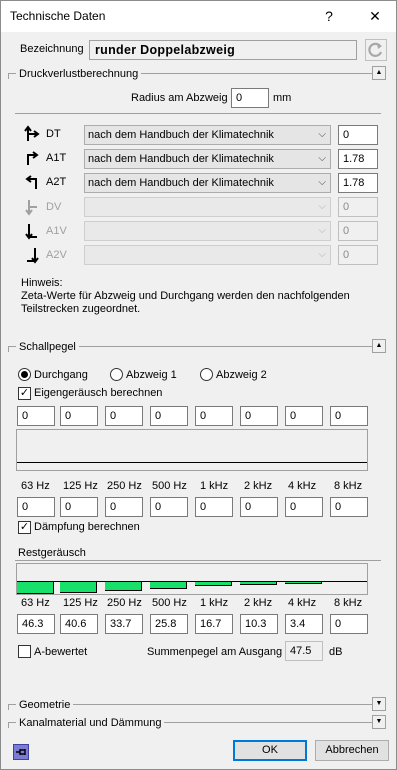  Describe the element at coordinates (379, 704) in the screenshot. I see `geometrie-expand-button: ▼` at that location.